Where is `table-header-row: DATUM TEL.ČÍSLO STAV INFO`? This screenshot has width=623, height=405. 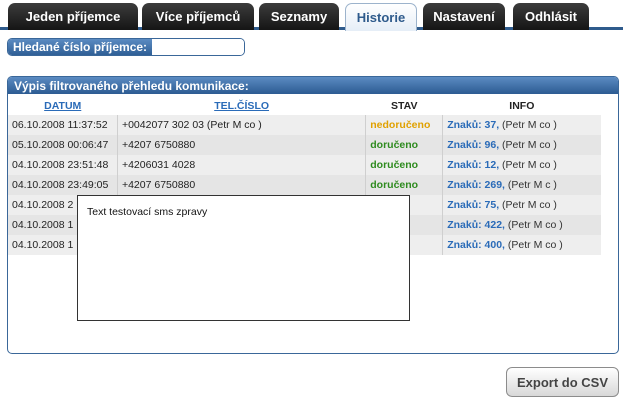 table-header-row: DATUM TEL.ČÍSLO STAV INFO is located at coordinates (304, 106).